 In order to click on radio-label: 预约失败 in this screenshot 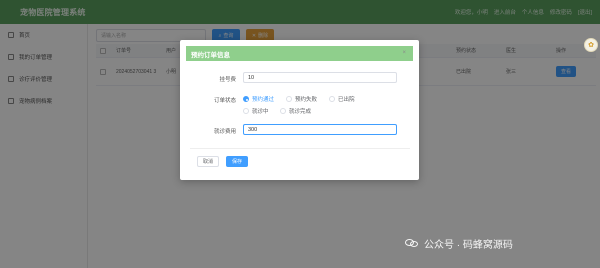, I will do `click(306, 100)`.